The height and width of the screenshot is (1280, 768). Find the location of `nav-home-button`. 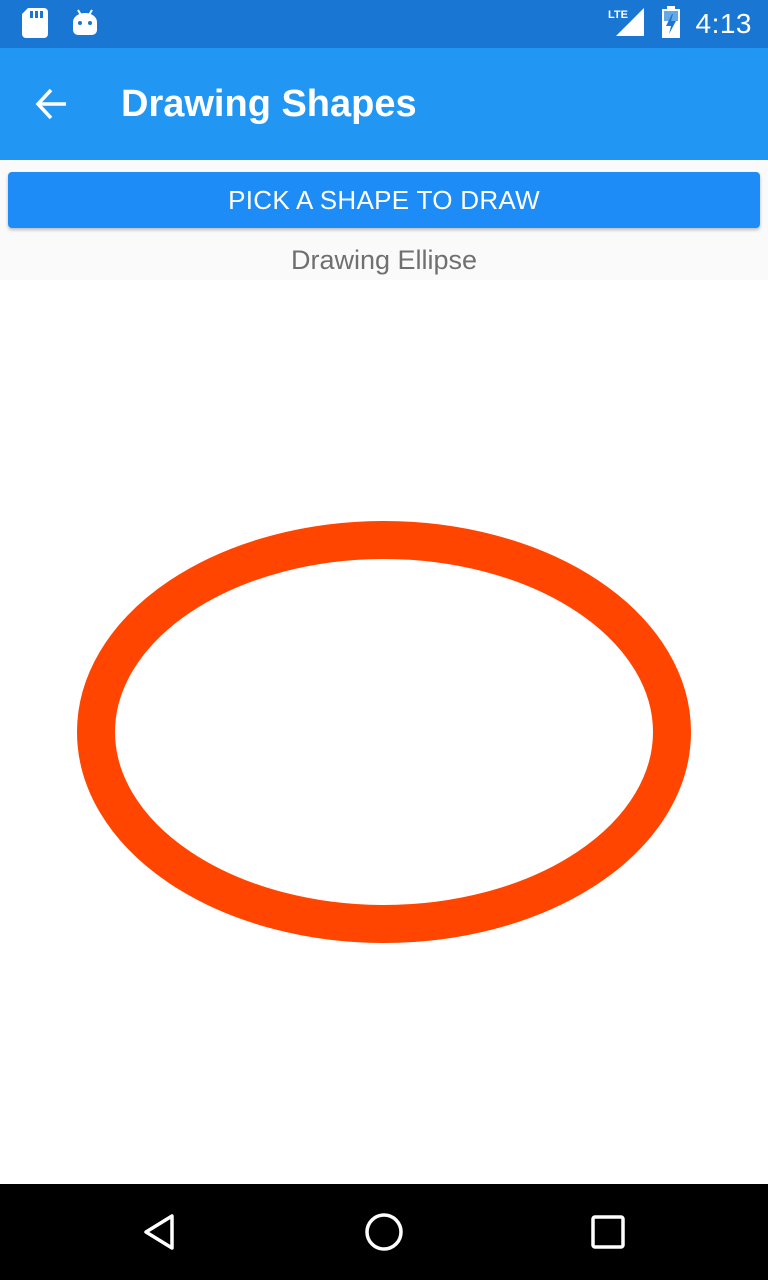

nav-home-button is located at coordinates (384, 1232).